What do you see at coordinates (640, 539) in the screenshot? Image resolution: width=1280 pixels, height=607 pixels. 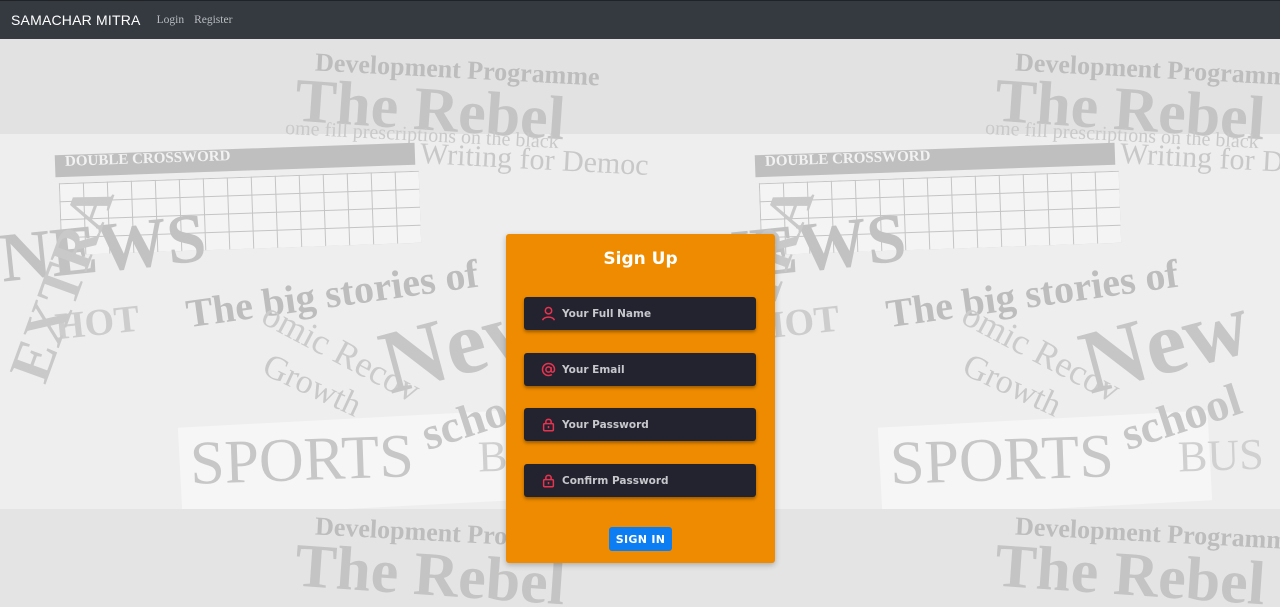 I see `sign-in-button: SIGN IN` at bounding box center [640, 539].